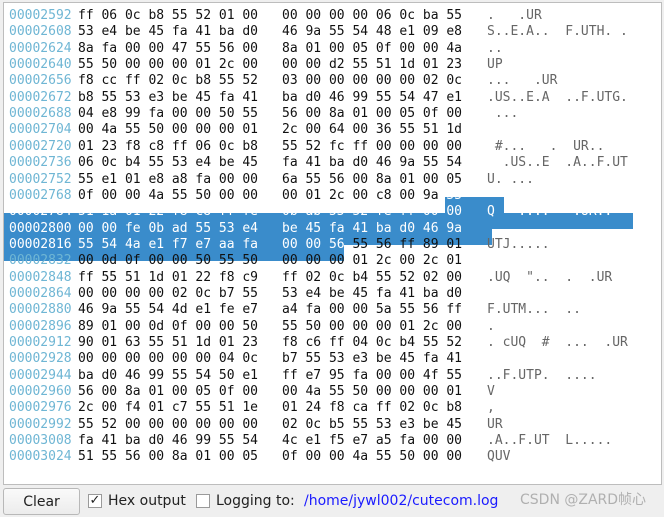 The width and height of the screenshot is (664, 517). Describe the element at coordinates (40, 228) in the screenshot. I see `row-address: 00002800` at that location.